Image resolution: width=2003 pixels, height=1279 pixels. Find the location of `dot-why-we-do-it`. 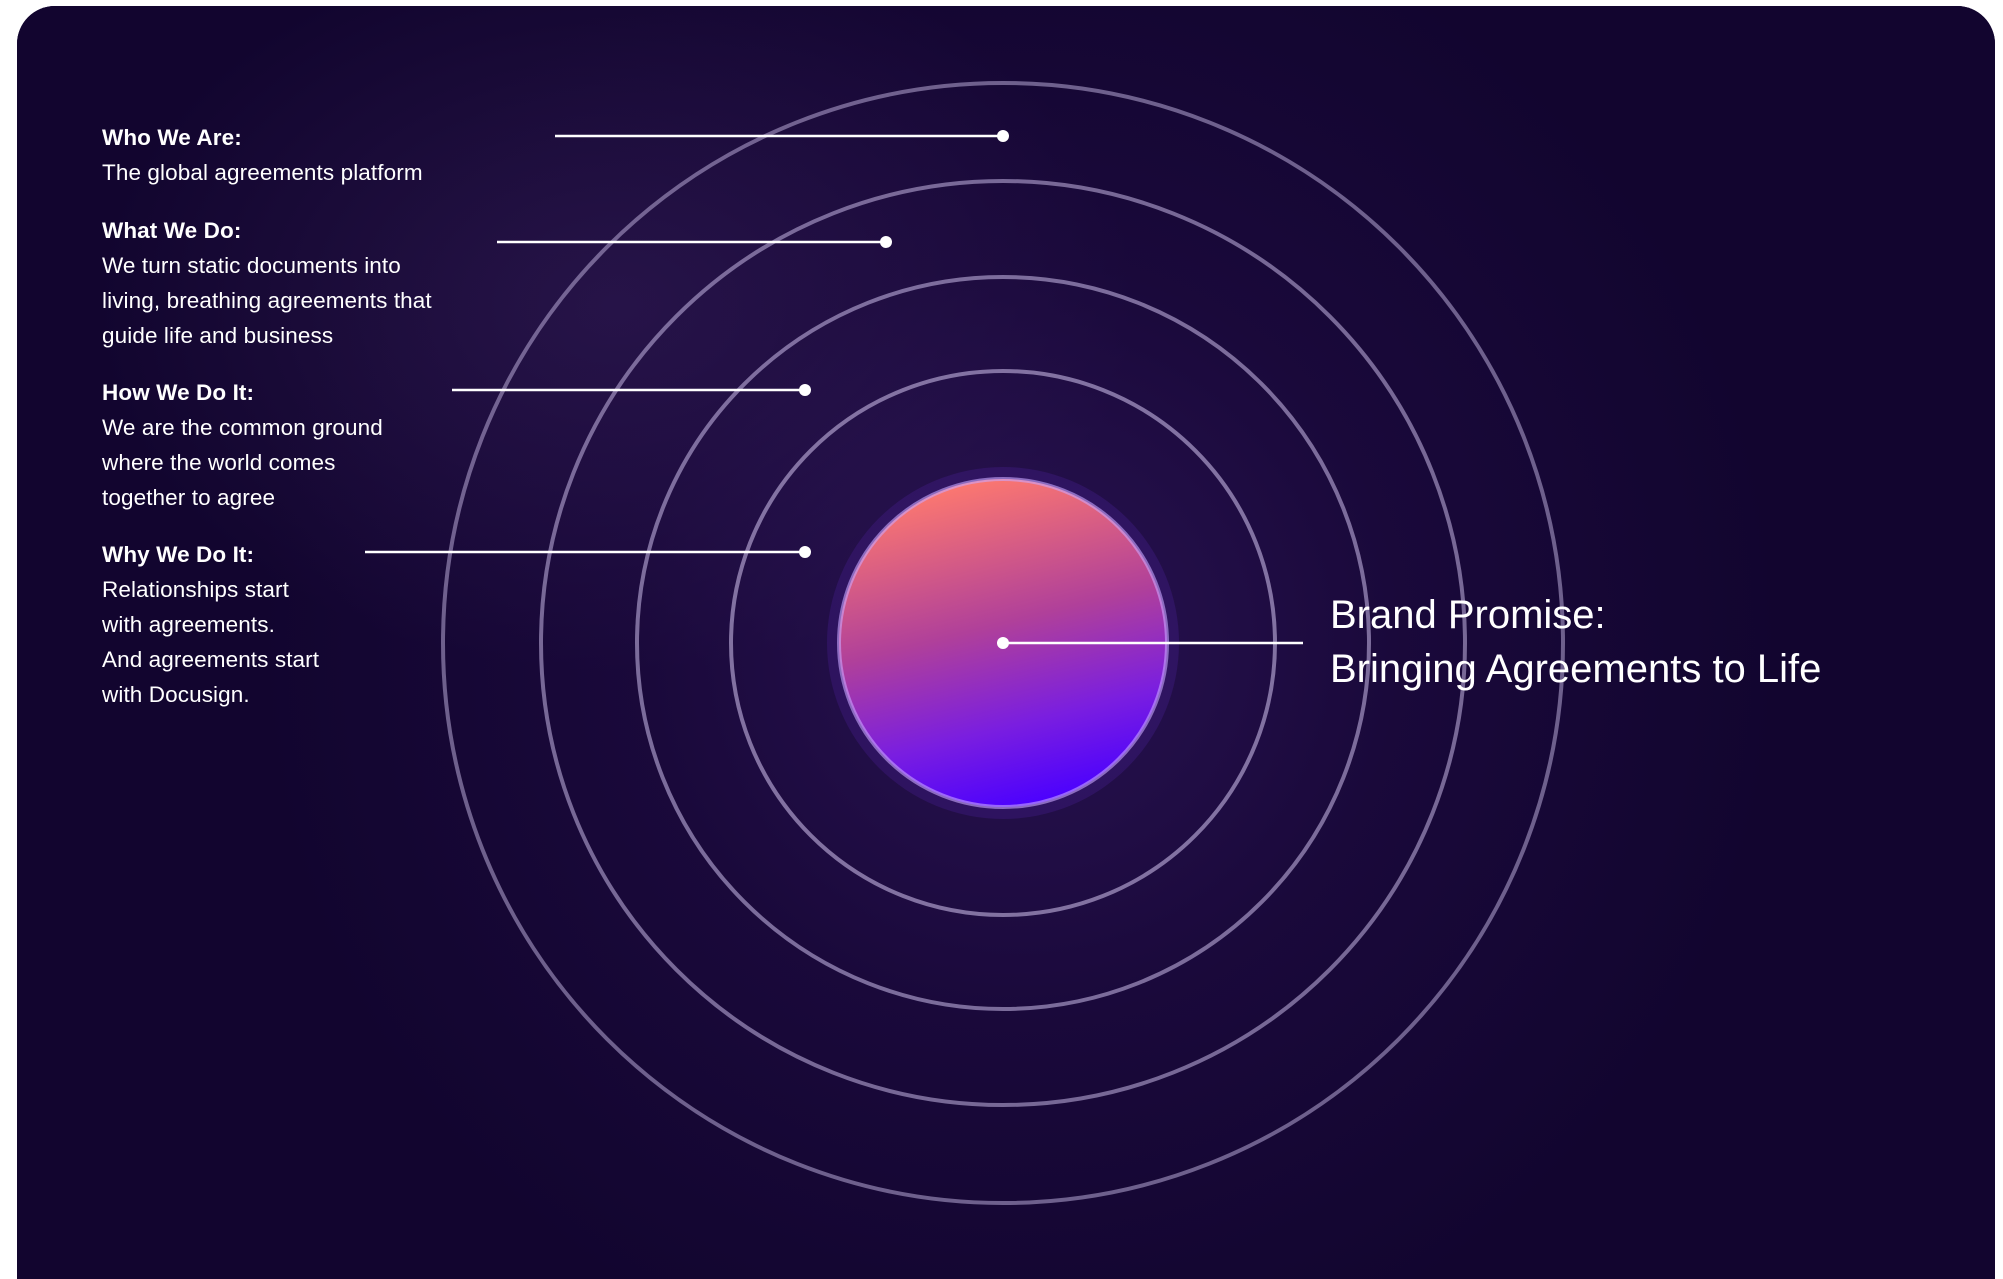

dot-why-we-do-it is located at coordinates (805, 552).